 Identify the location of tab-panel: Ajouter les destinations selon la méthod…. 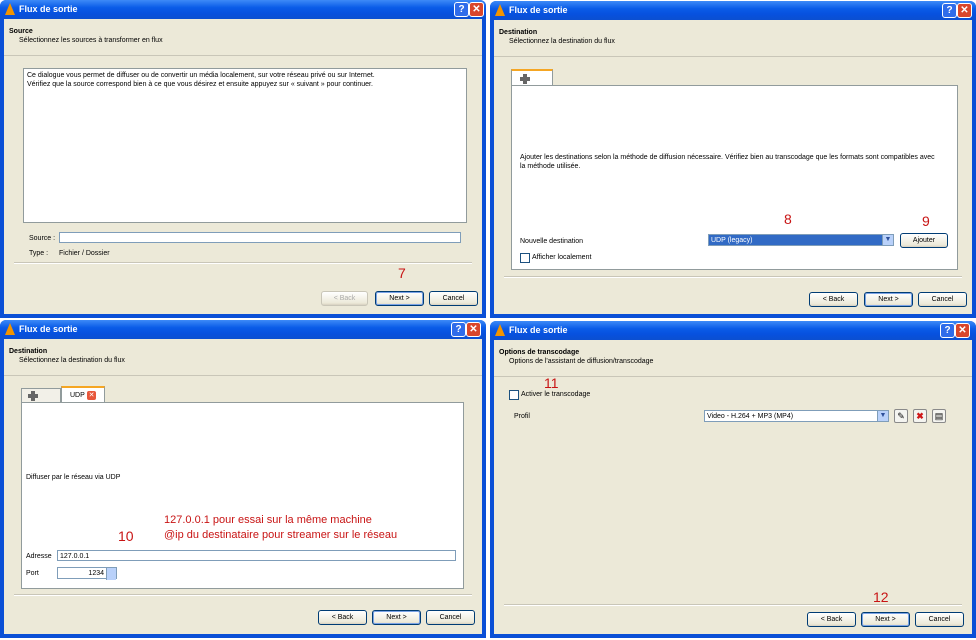
(734, 177).